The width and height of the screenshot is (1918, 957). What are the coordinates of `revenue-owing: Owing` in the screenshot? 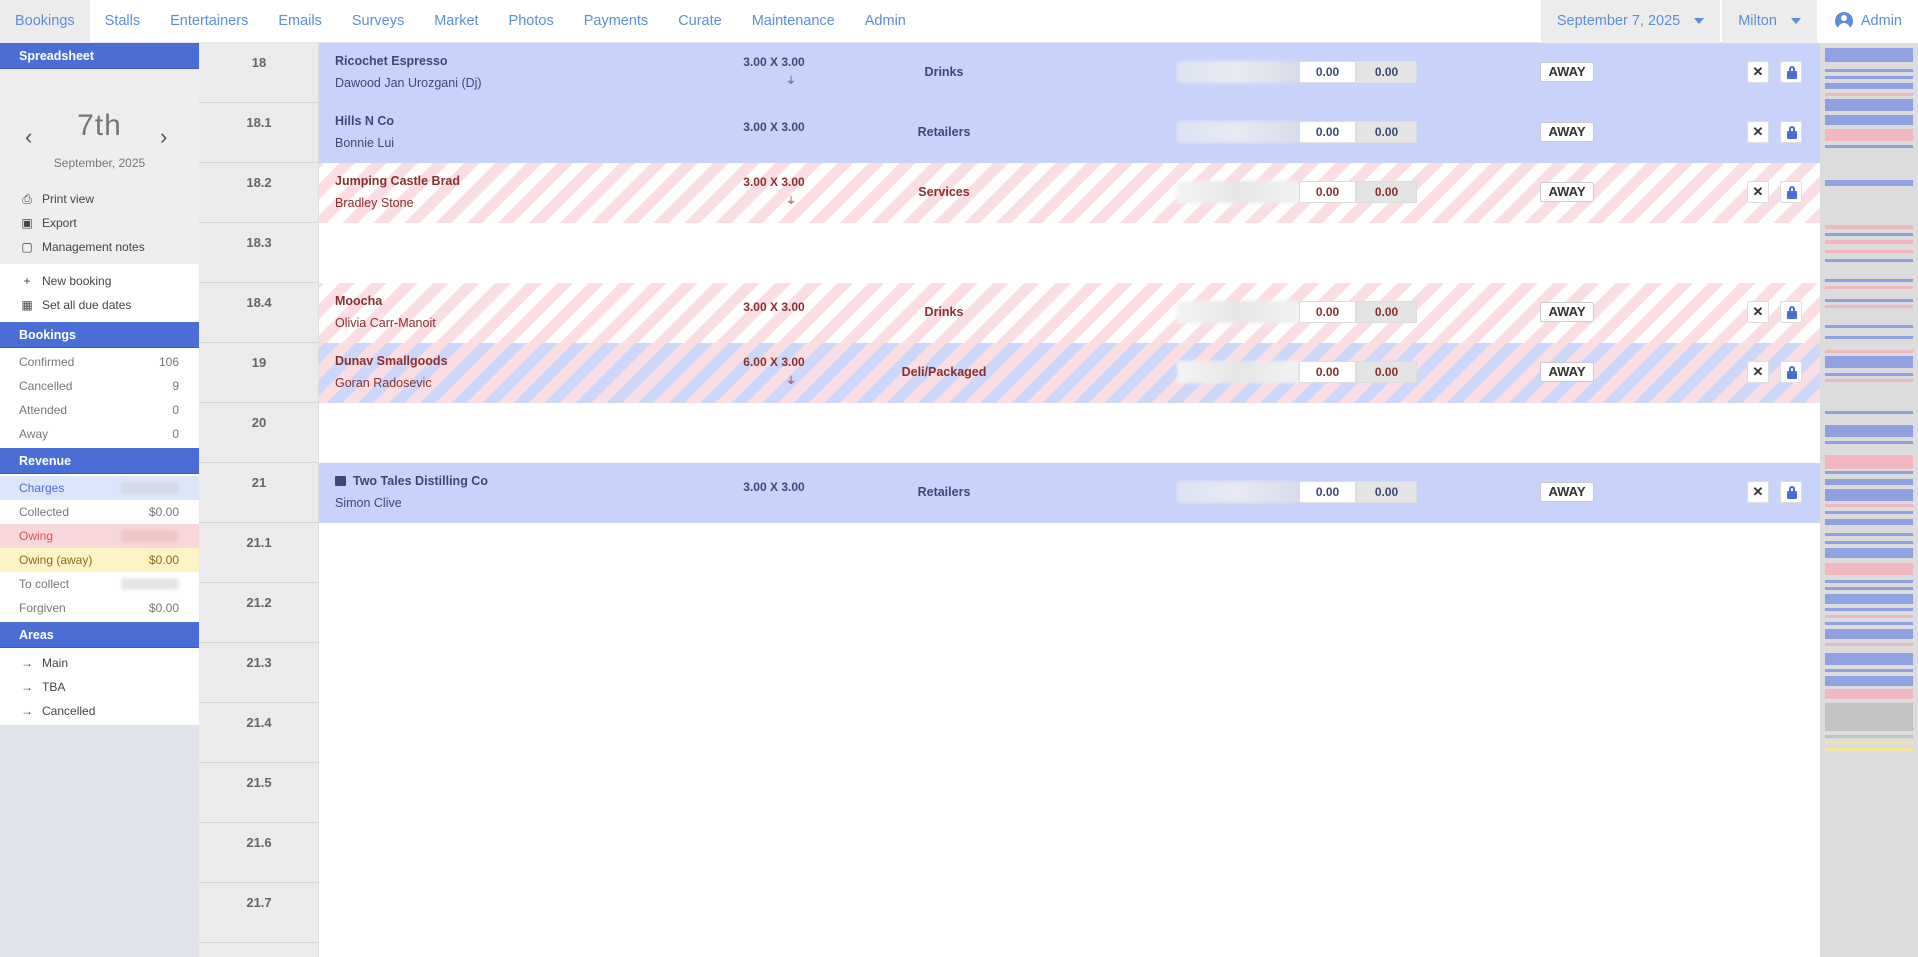 It's located at (99, 536).